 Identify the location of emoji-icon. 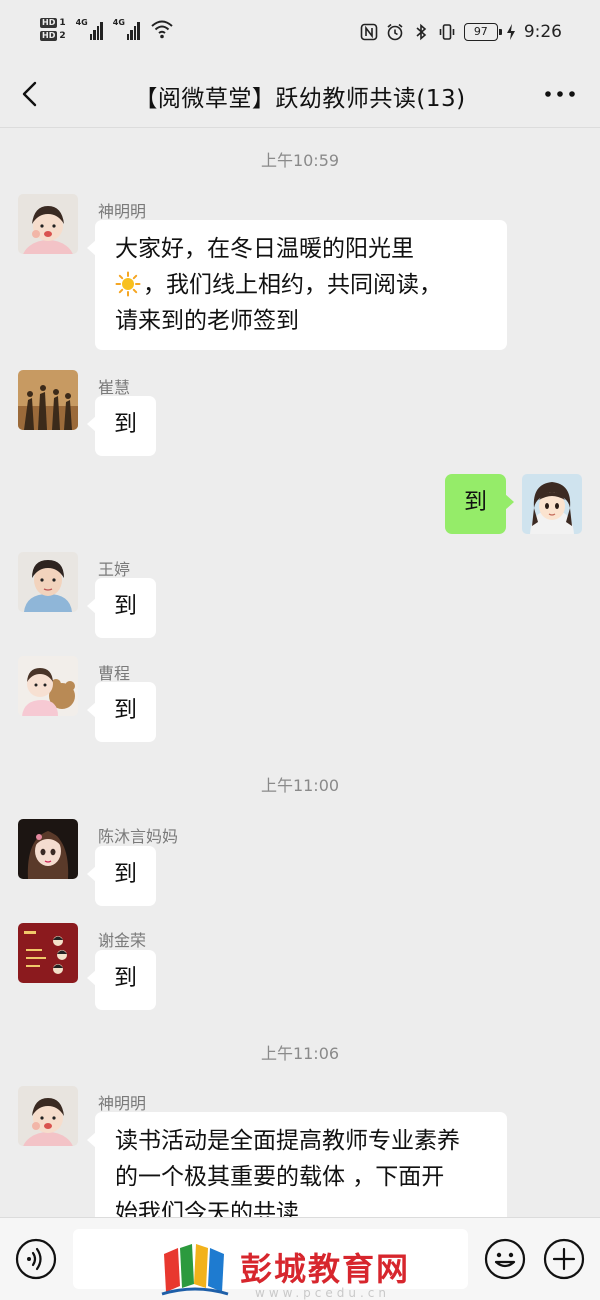
(505, 1259).